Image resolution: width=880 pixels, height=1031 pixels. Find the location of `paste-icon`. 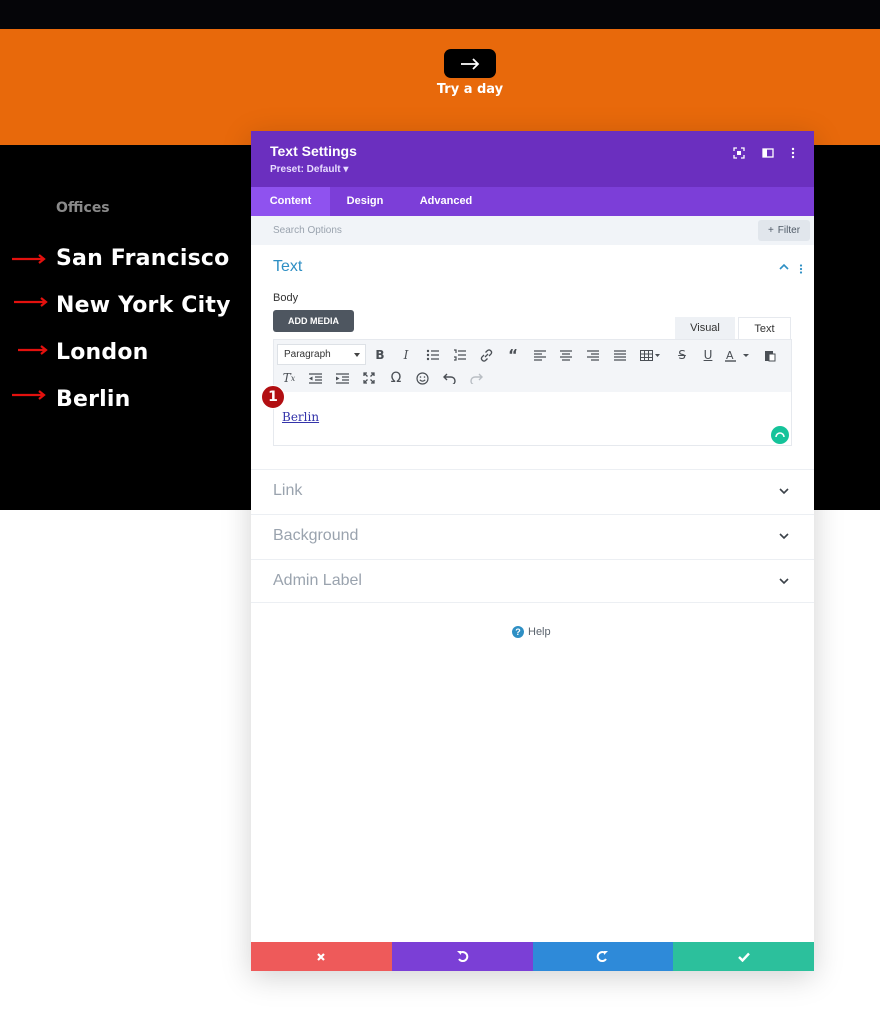

paste-icon is located at coordinates (770, 355).